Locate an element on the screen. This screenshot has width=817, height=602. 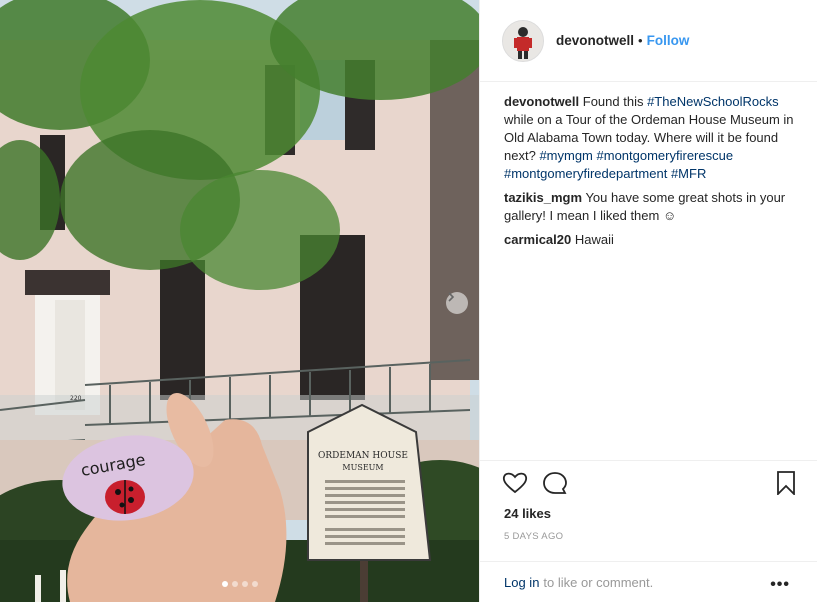
sign-title: ORDEMAN HOUSE is located at coordinates (363, 456).